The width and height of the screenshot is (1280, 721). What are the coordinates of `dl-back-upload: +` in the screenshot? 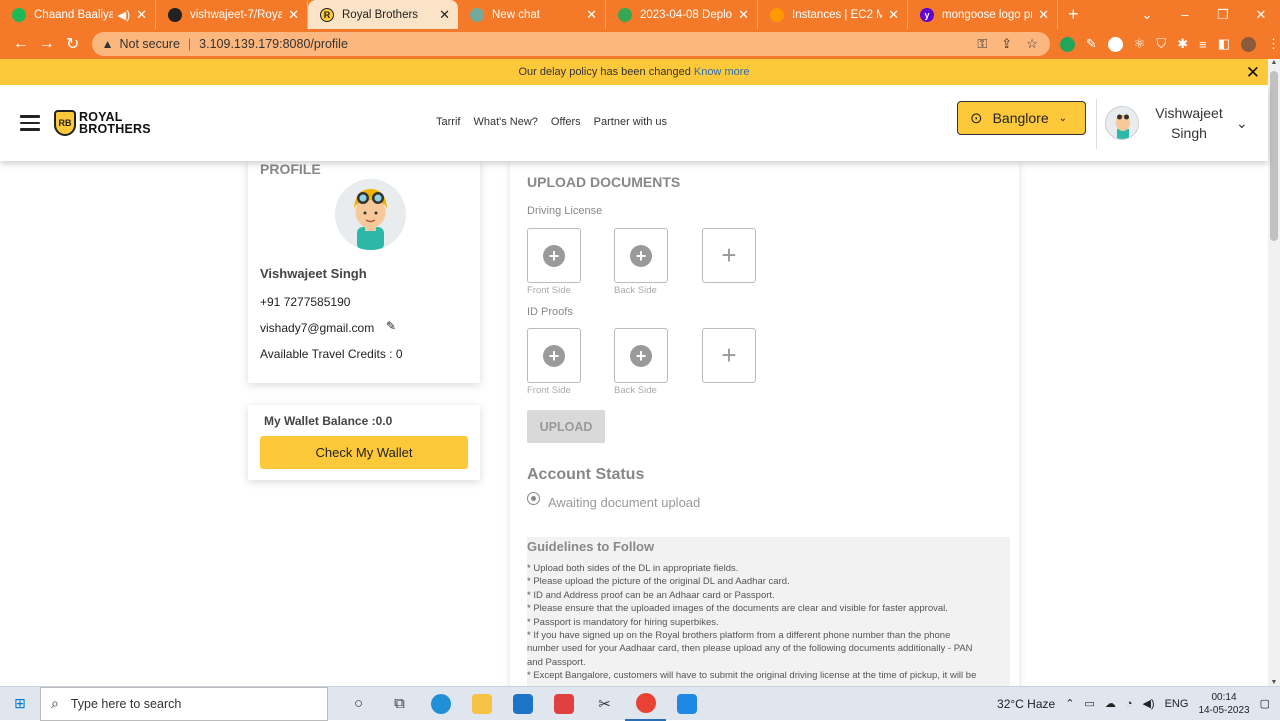 It's located at (641, 255).